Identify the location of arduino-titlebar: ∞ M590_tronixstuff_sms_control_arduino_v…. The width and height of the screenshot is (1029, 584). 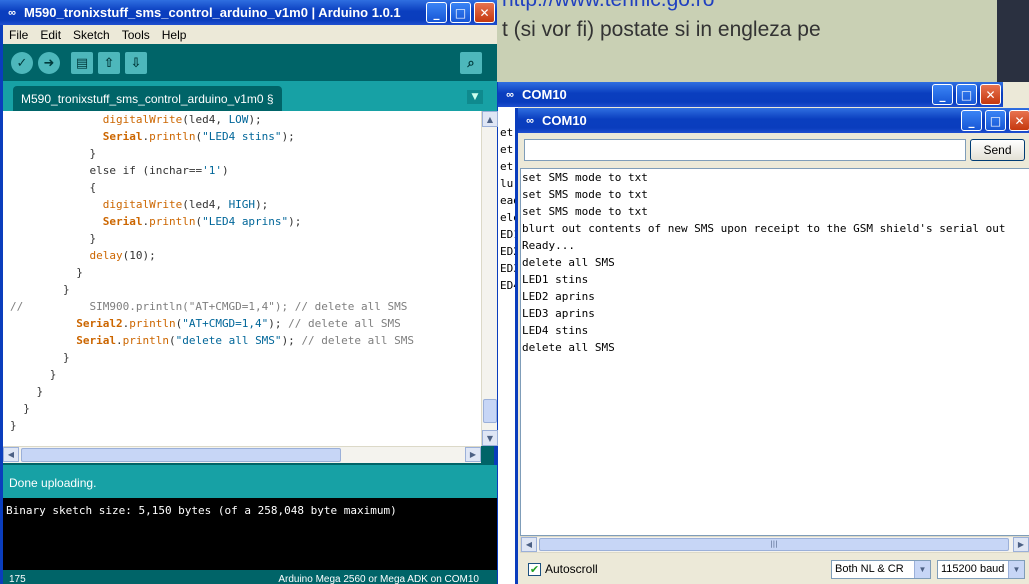
(248, 12).